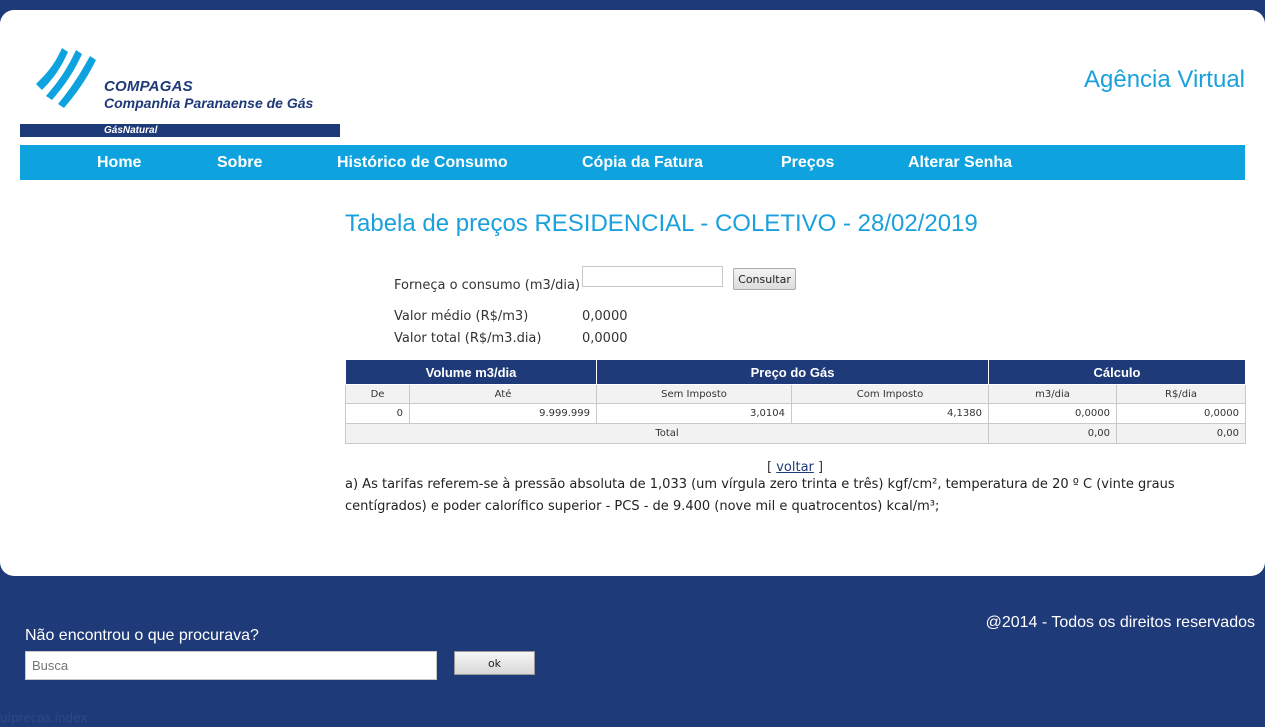  What do you see at coordinates (821, 467) in the screenshot?
I see `back-close-bracket: ]` at bounding box center [821, 467].